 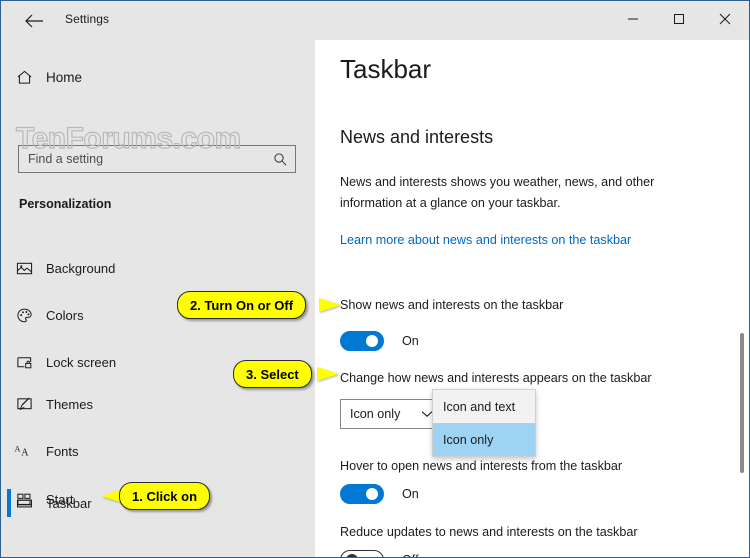 What do you see at coordinates (484, 439) in the screenshot?
I see `dropdown-option-icon-only: Icon only` at bounding box center [484, 439].